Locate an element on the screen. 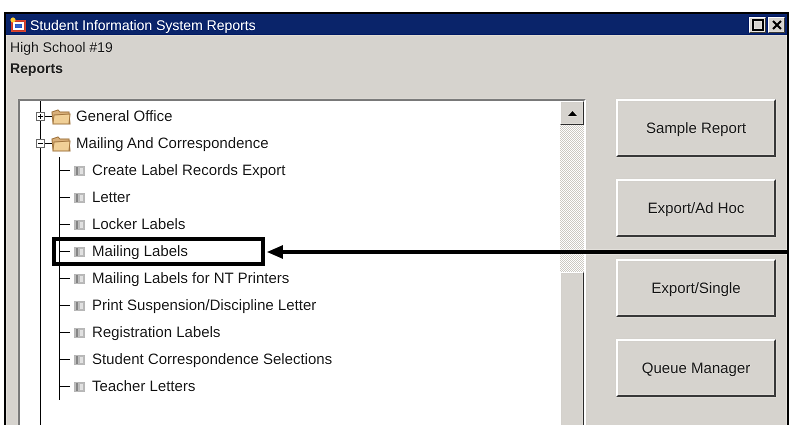  section-heading: Reports is located at coordinates (37, 68).